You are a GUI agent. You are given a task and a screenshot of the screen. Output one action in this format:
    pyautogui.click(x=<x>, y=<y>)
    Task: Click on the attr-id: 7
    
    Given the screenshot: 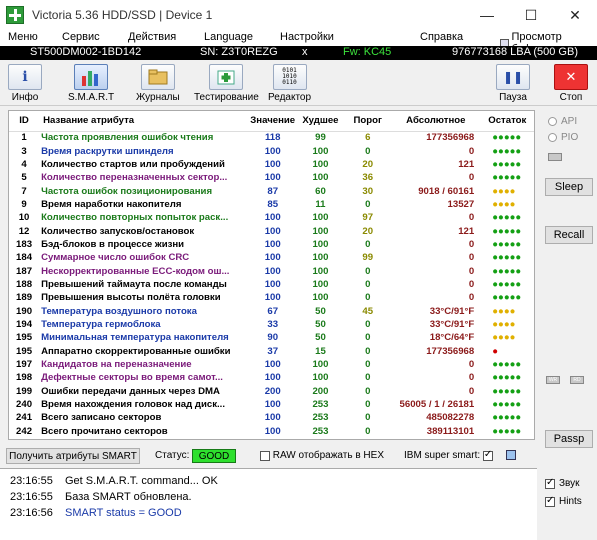 What is the action you would take?
    pyautogui.click(x=24, y=191)
    